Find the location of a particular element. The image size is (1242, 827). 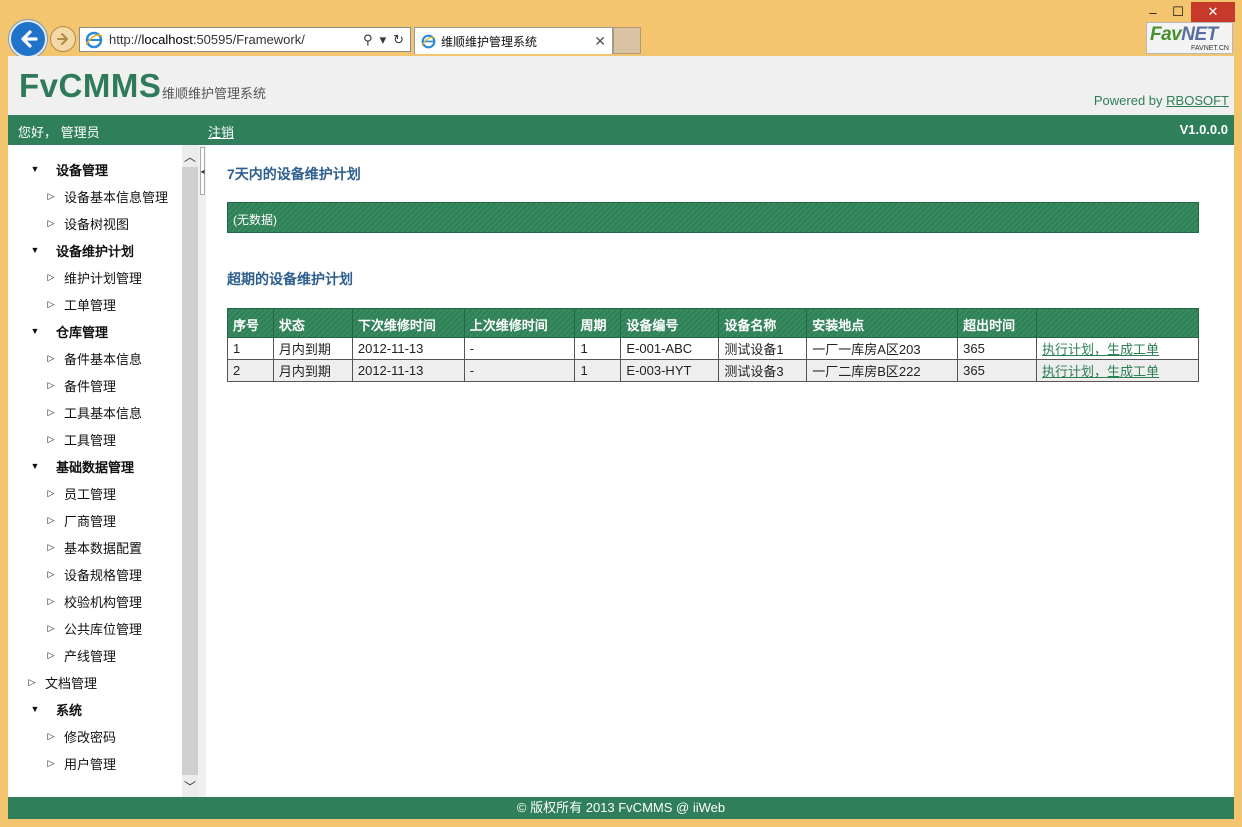

sidebar-item: ▷ 用户管理 is located at coordinates (80, 763).